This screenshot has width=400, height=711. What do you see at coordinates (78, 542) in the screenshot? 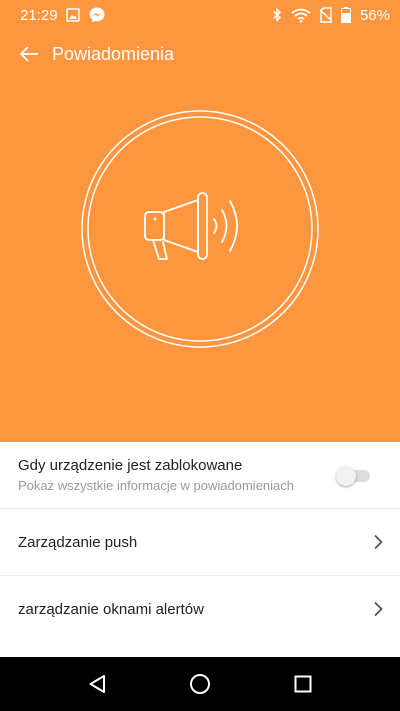
I see `push-management-title: Zarządzanie push` at bounding box center [78, 542].